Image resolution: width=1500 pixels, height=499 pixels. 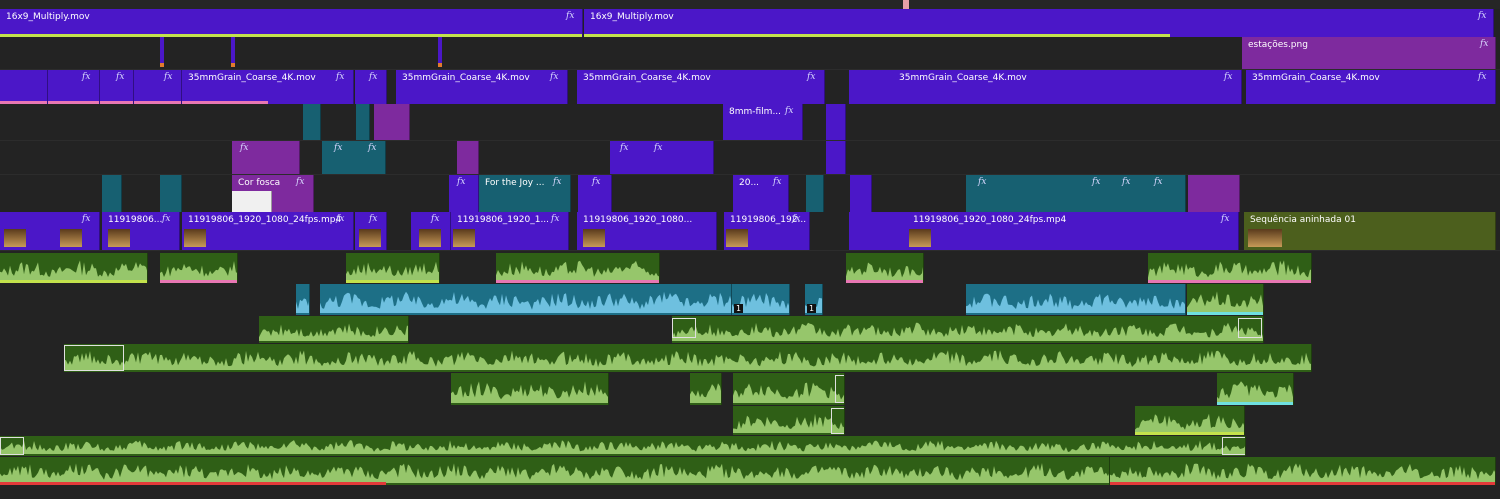 What do you see at coordinates (141, 231) in the screenshot?
I see `video-clip: 11919806... fx` at bounding box center [141, 231].